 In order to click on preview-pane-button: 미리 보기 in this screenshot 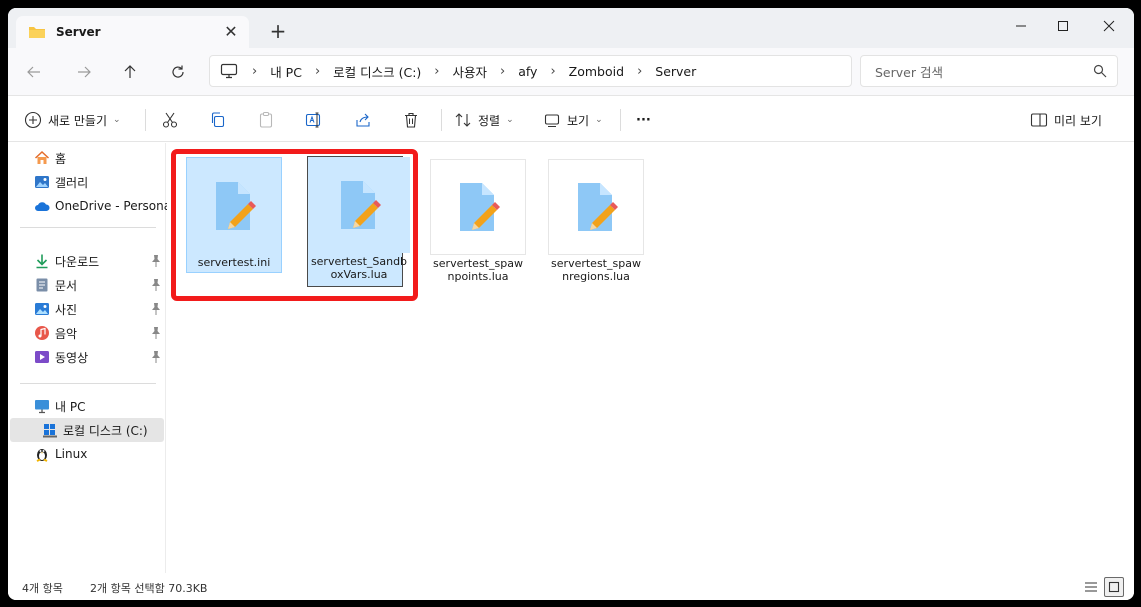, I will do `click(1066, 120)`.